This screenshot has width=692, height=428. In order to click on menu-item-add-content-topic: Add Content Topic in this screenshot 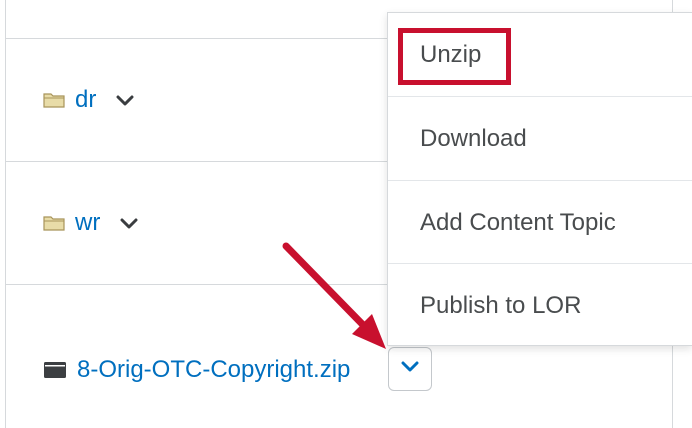, I will do `click(540, 222)`.